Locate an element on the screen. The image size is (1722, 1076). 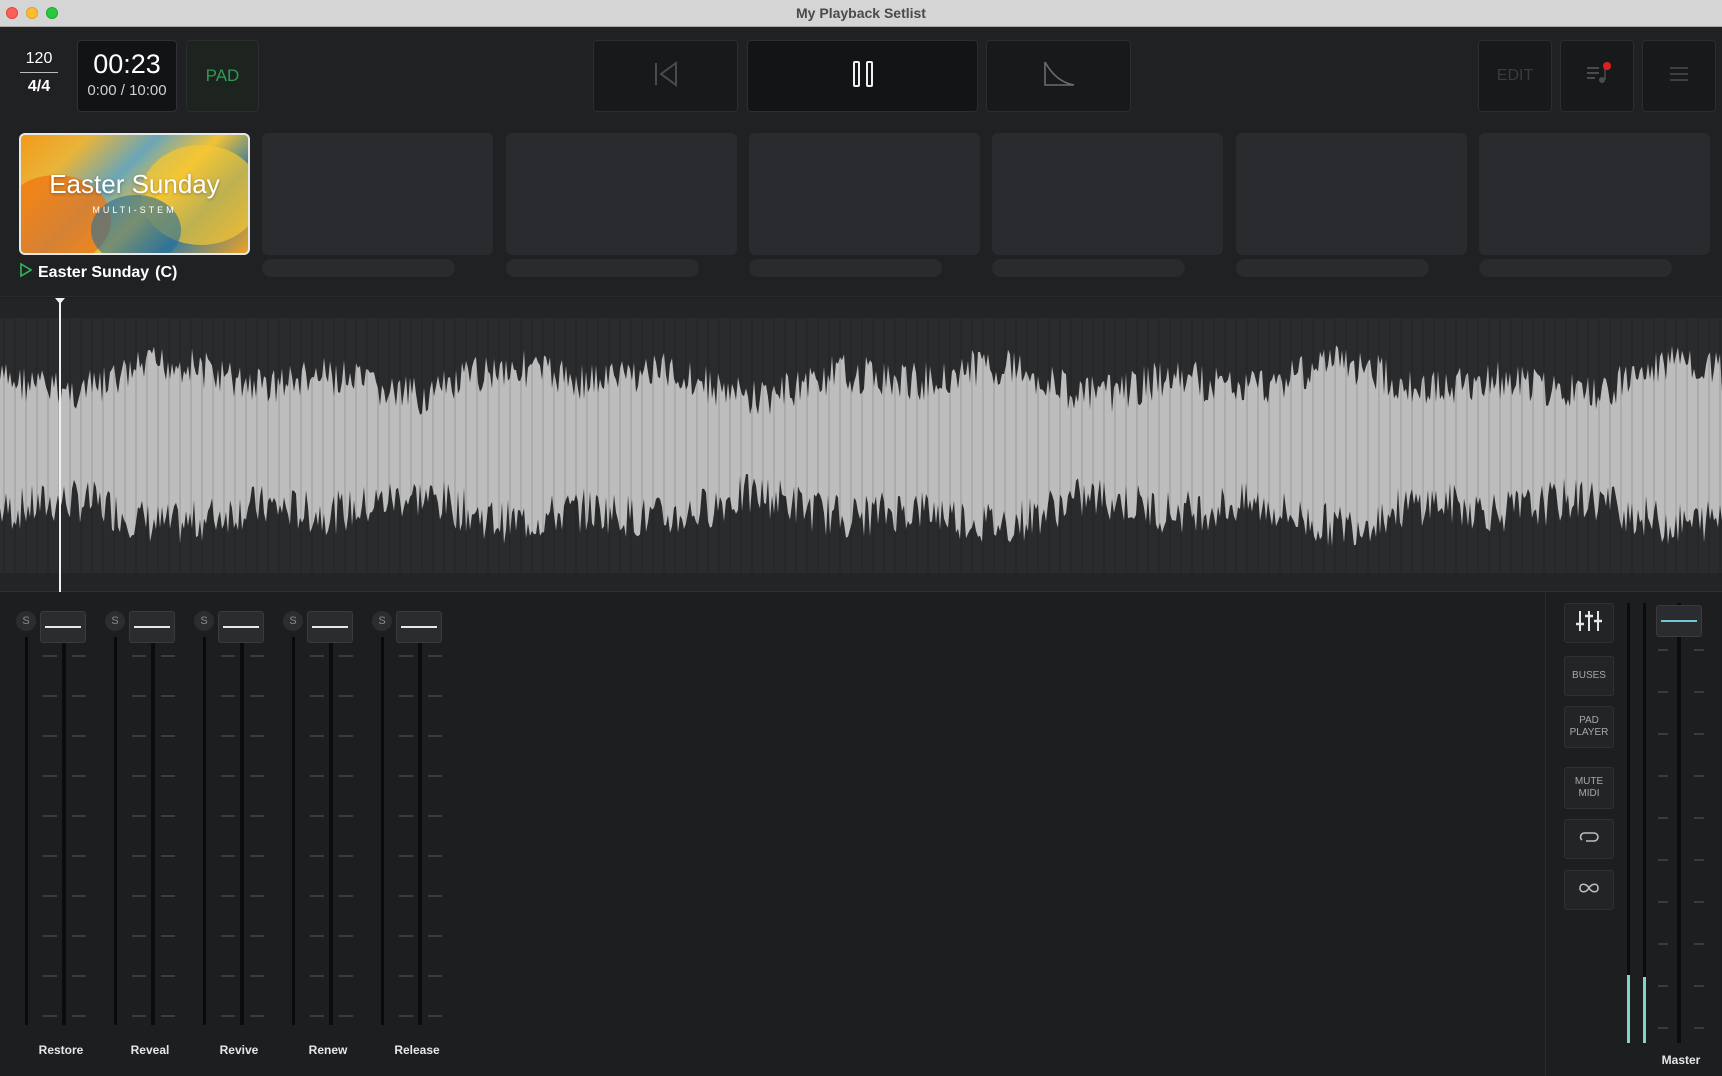
song-card-easter-sunday: Easter Sunday MULTI-STEM is located at coordinates (134, 194).